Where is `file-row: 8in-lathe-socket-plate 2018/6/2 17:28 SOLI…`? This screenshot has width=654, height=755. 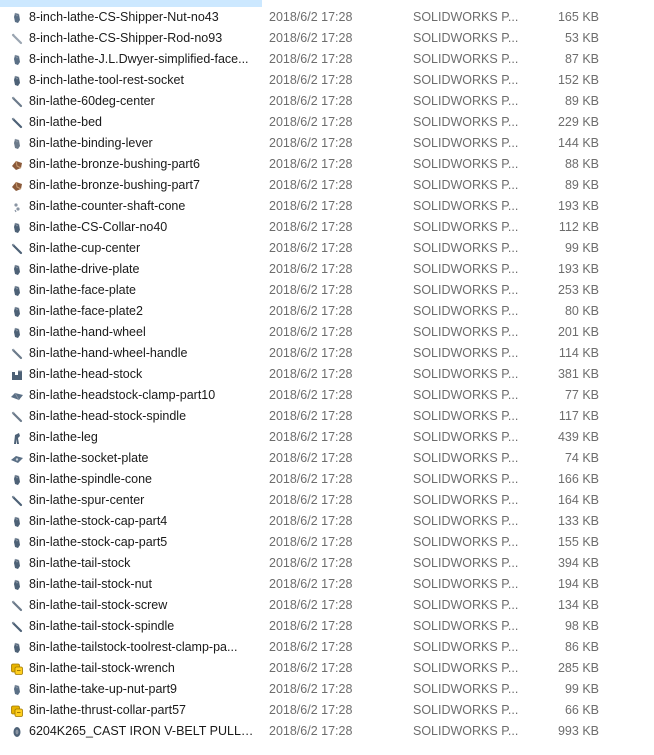
file-row: 8in-lathe-socket-plate 2018/6/2 17:28 SOLI… is located at coordinates (327, 458).